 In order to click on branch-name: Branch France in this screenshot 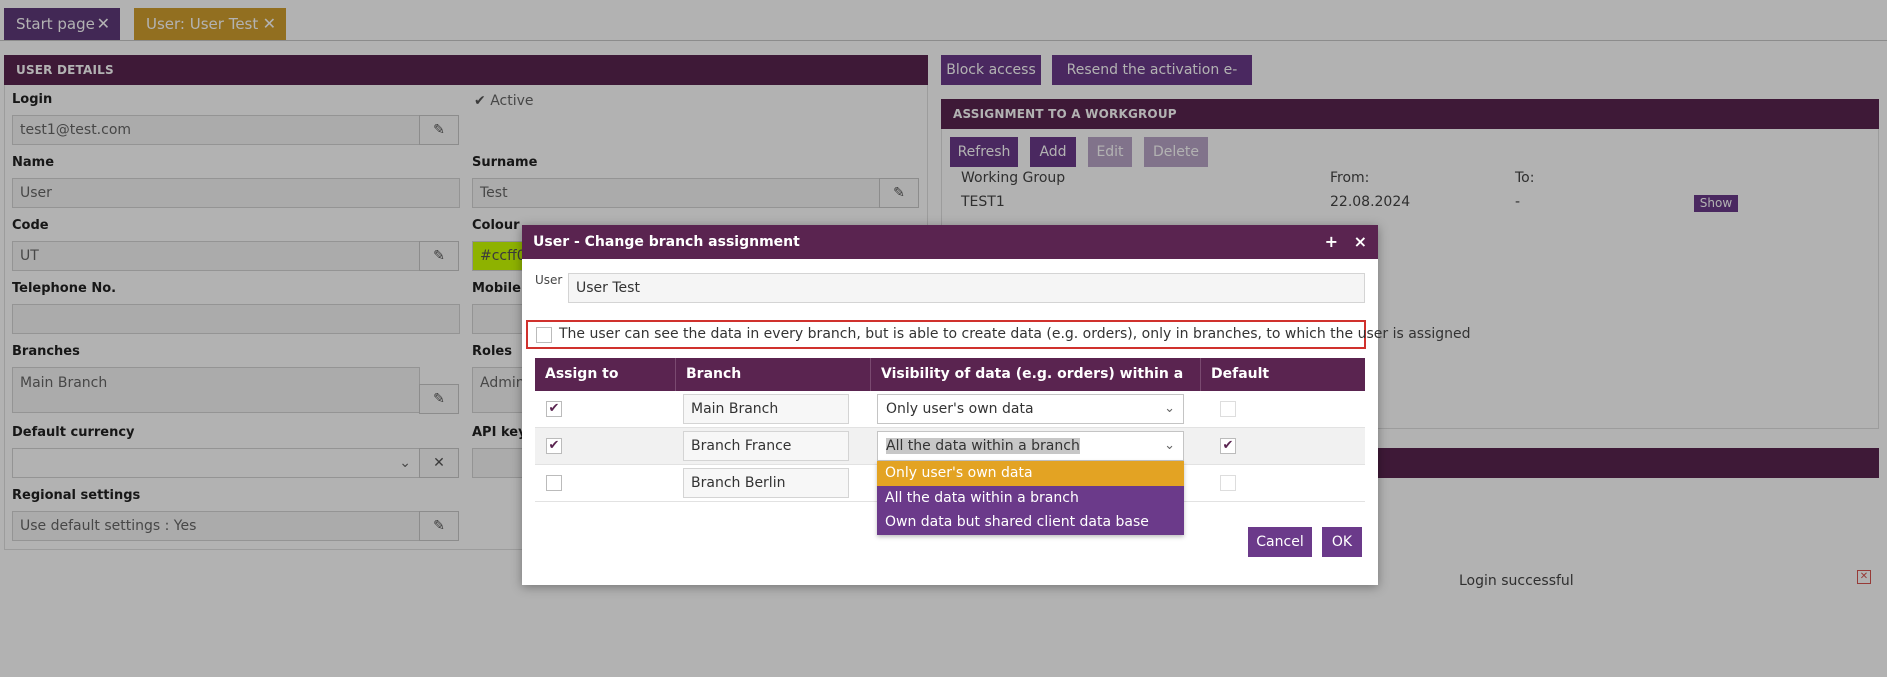, I will do `click(766, 446)`.